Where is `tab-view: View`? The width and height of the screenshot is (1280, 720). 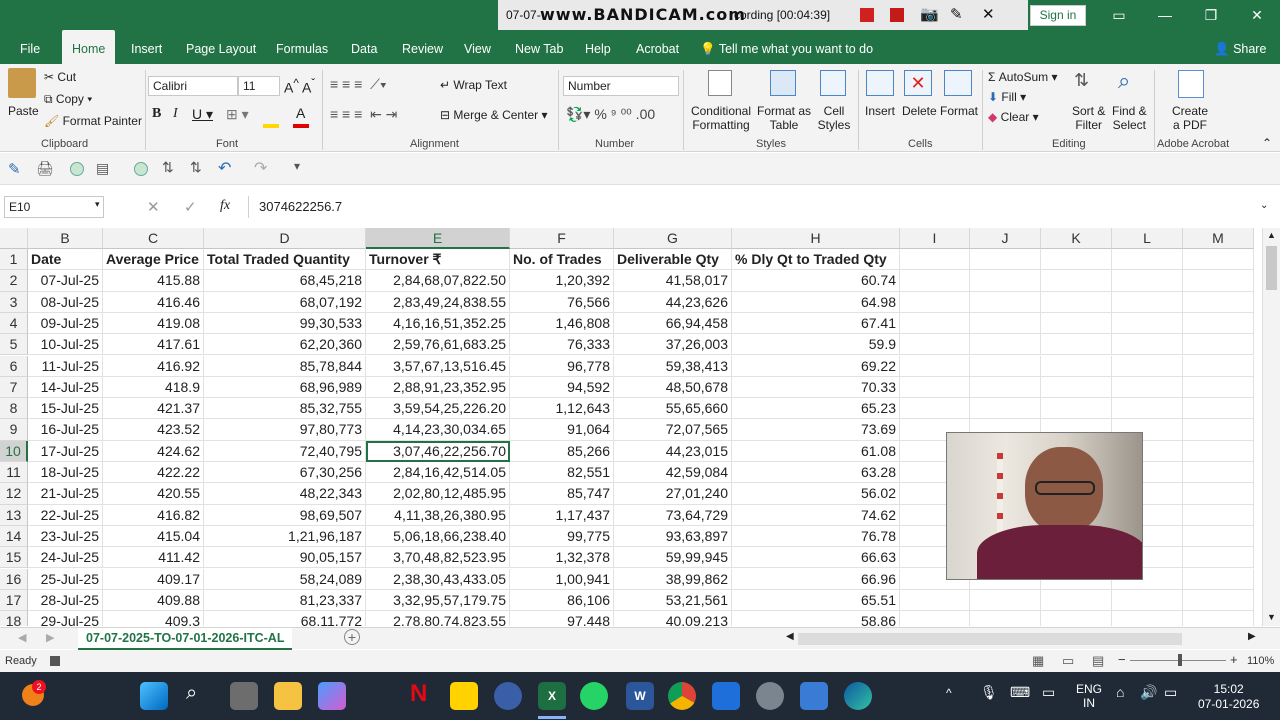
tab-view: View is located at coordinates (477, 47).